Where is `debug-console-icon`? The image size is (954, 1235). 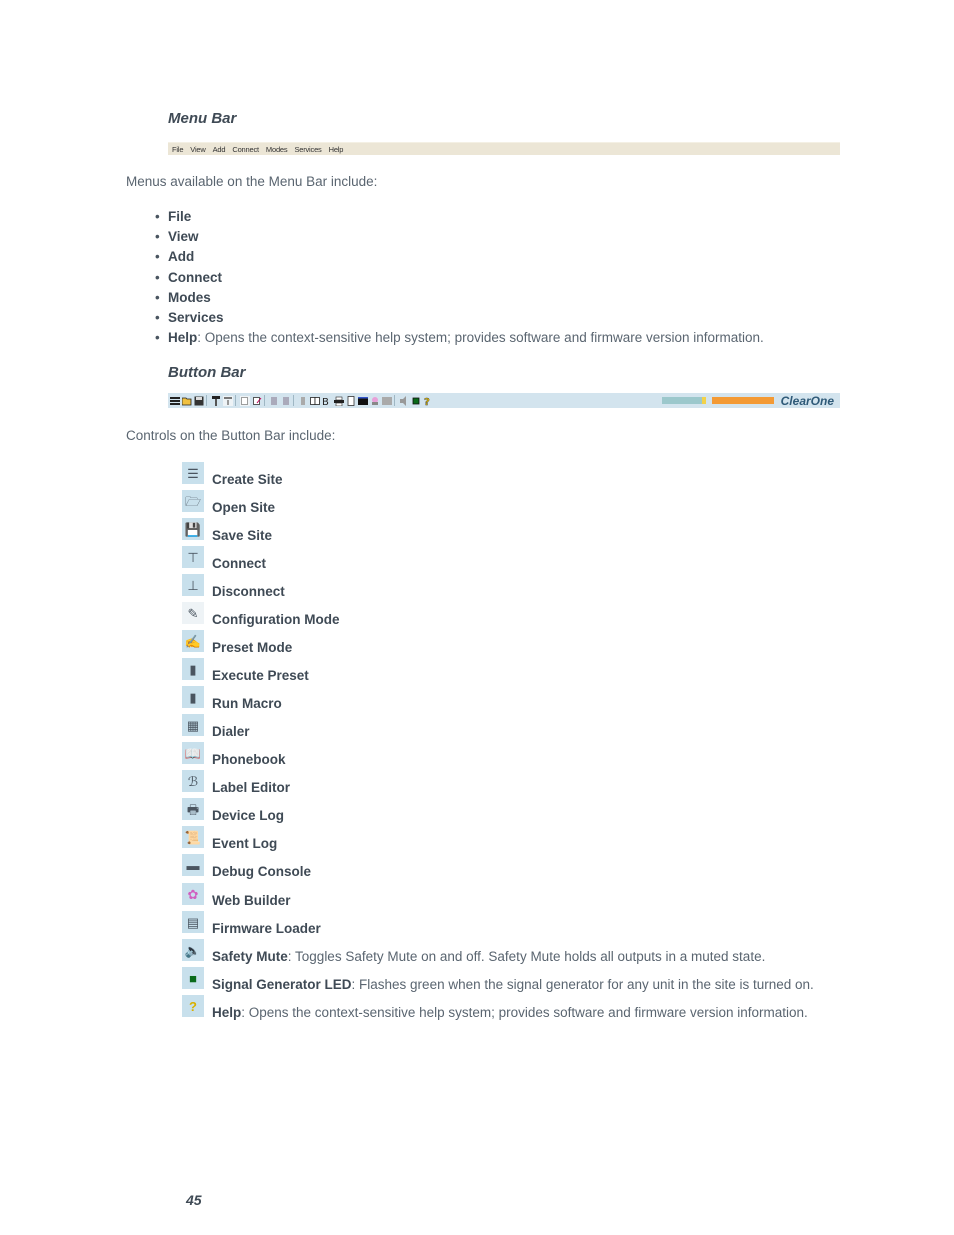
debug-console-icon is located at coordinates (363, 400).